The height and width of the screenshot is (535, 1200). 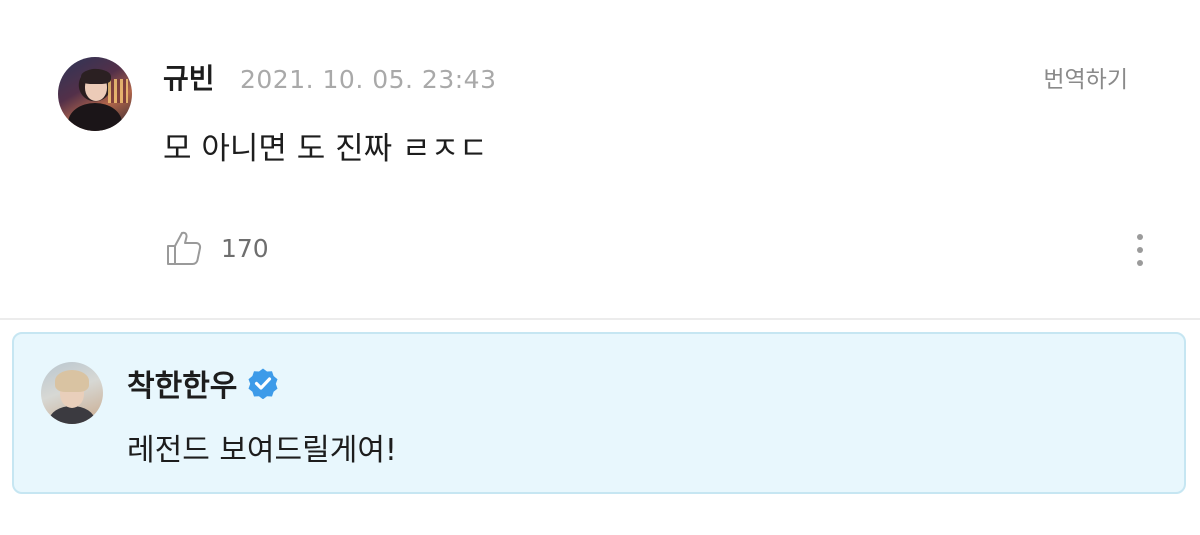 I want to click on reply-header: 착한한우, so click(x=203, y=383).